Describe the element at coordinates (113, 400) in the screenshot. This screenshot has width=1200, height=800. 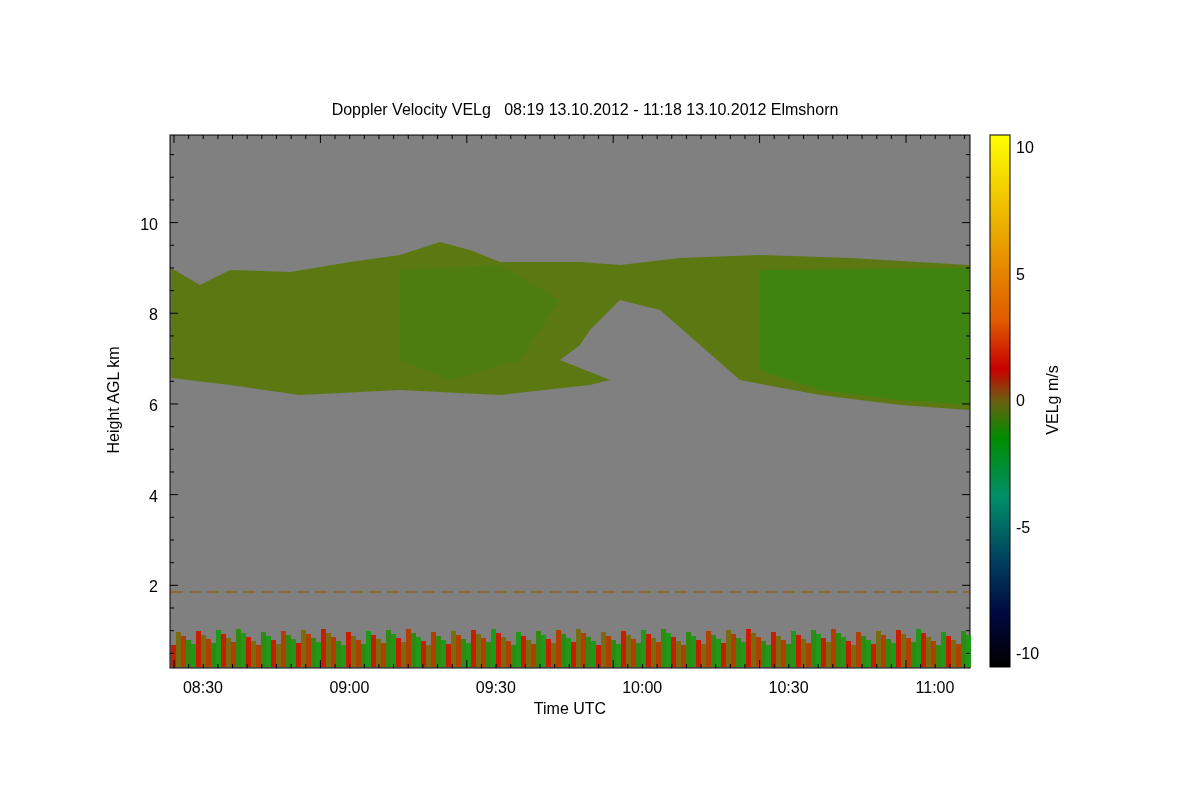
I see `y-axis-label: Height AGL km` at that location.